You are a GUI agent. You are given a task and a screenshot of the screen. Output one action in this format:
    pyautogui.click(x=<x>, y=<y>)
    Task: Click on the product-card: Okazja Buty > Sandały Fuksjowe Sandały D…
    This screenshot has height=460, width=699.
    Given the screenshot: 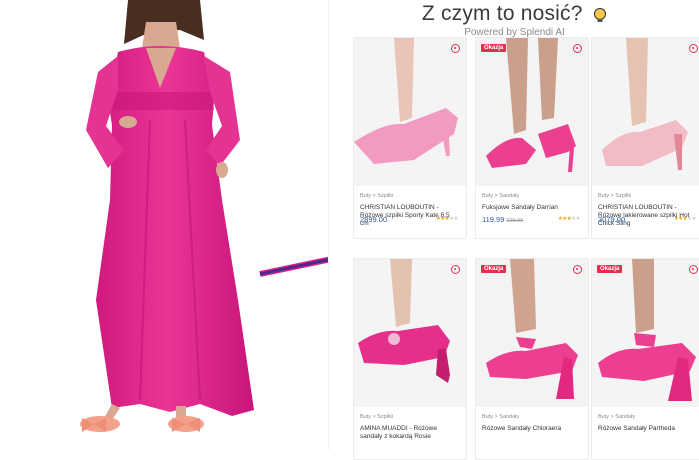 What is the action you would take?
    pyautogui.click(x=532, y=138)
    